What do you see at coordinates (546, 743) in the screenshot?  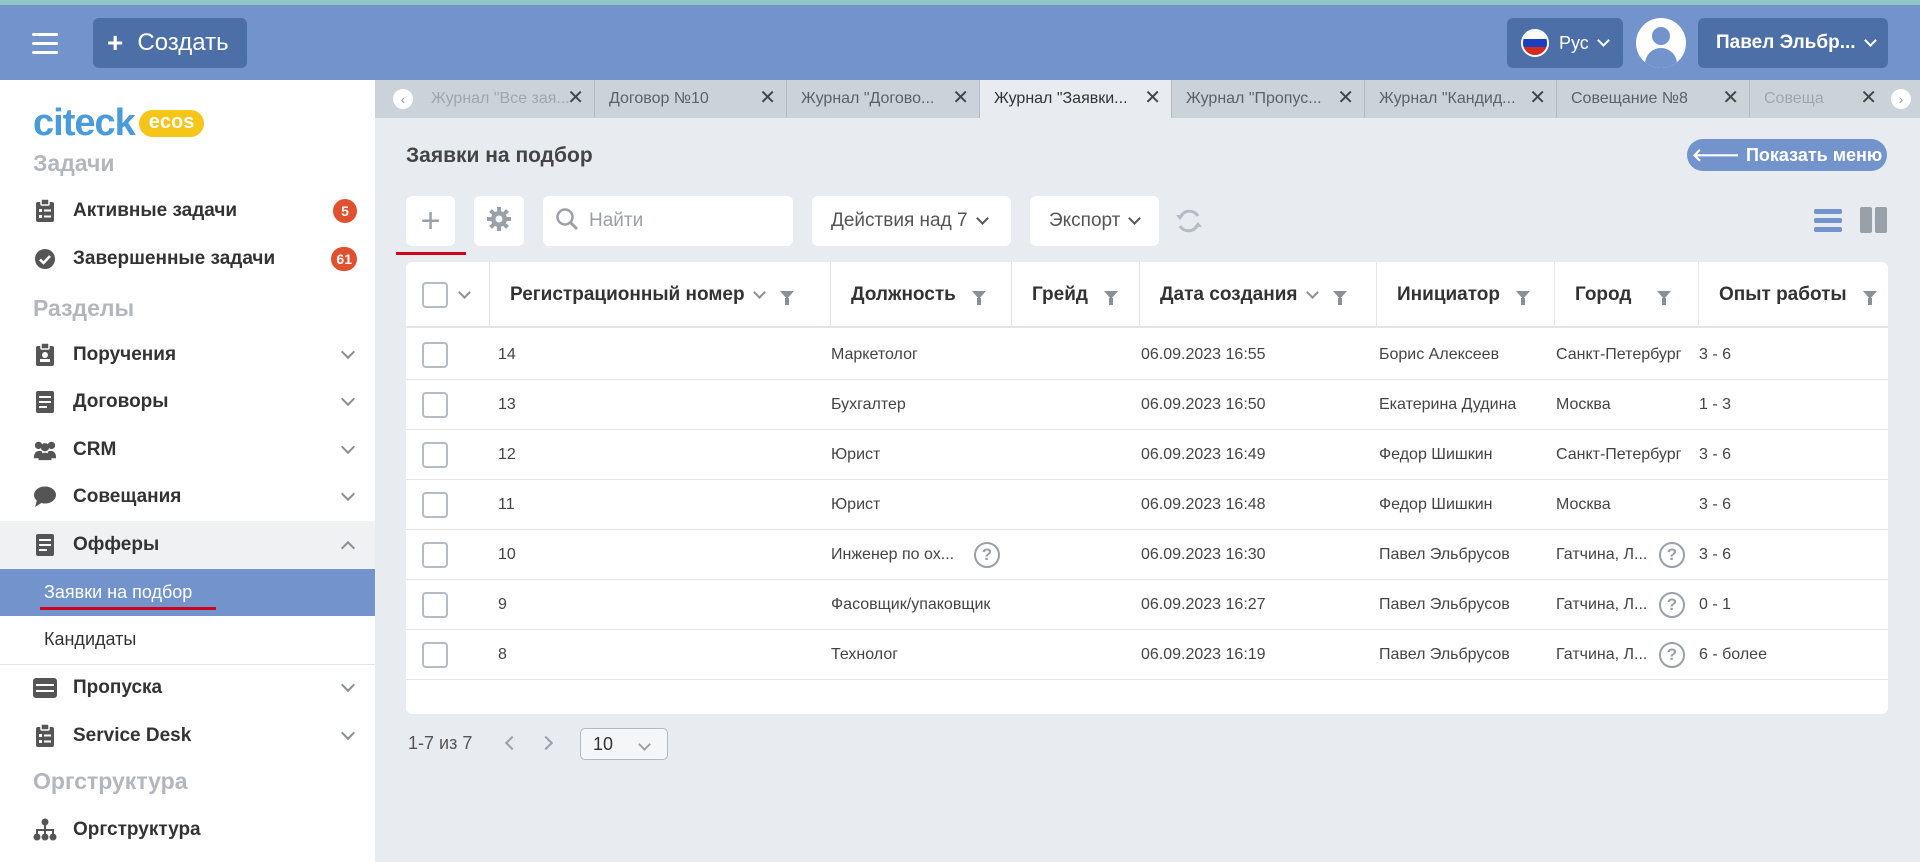 I see `chevron-right-icon` at bounding box center [546, 743].